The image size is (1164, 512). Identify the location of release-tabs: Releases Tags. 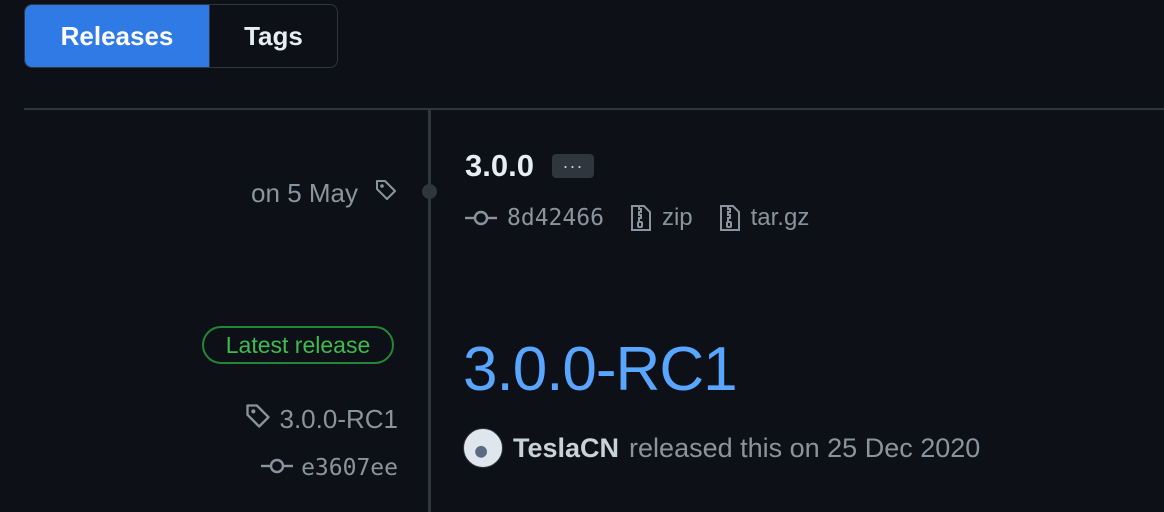
(181, 36).